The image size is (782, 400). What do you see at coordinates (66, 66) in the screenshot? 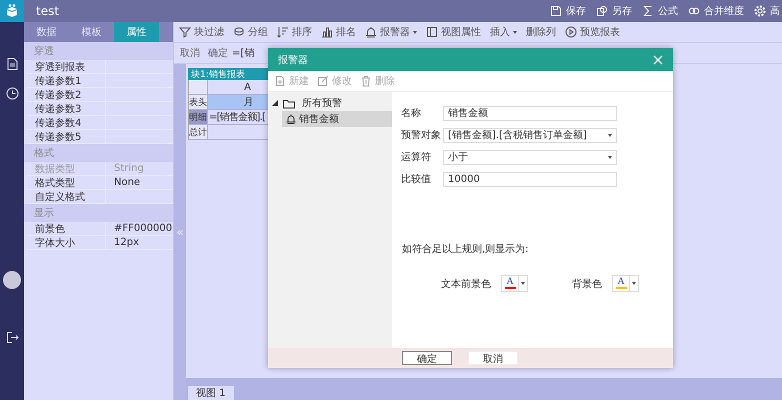
I see `property-name: 穿透到报表` at bounding box center [66, 66].